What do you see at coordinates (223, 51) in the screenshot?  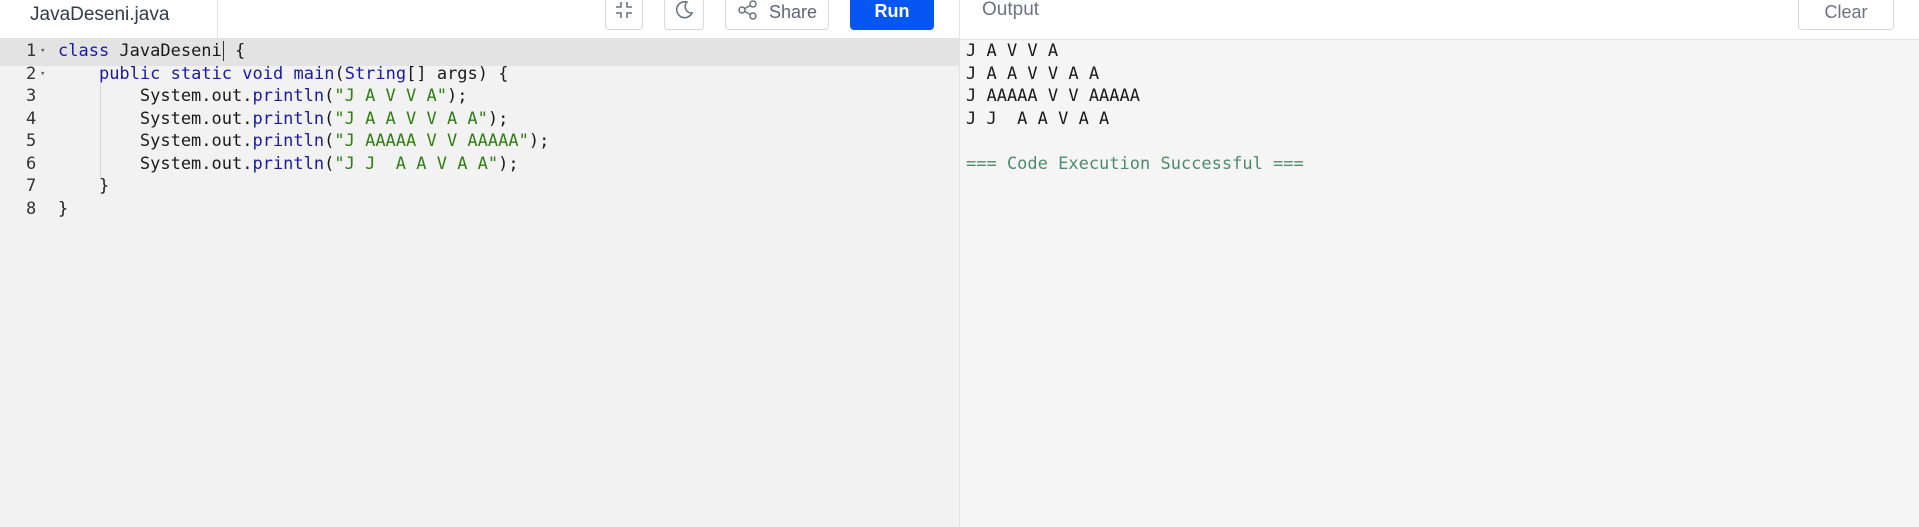 I see `text-cursor` at bounding box center [223, 51].